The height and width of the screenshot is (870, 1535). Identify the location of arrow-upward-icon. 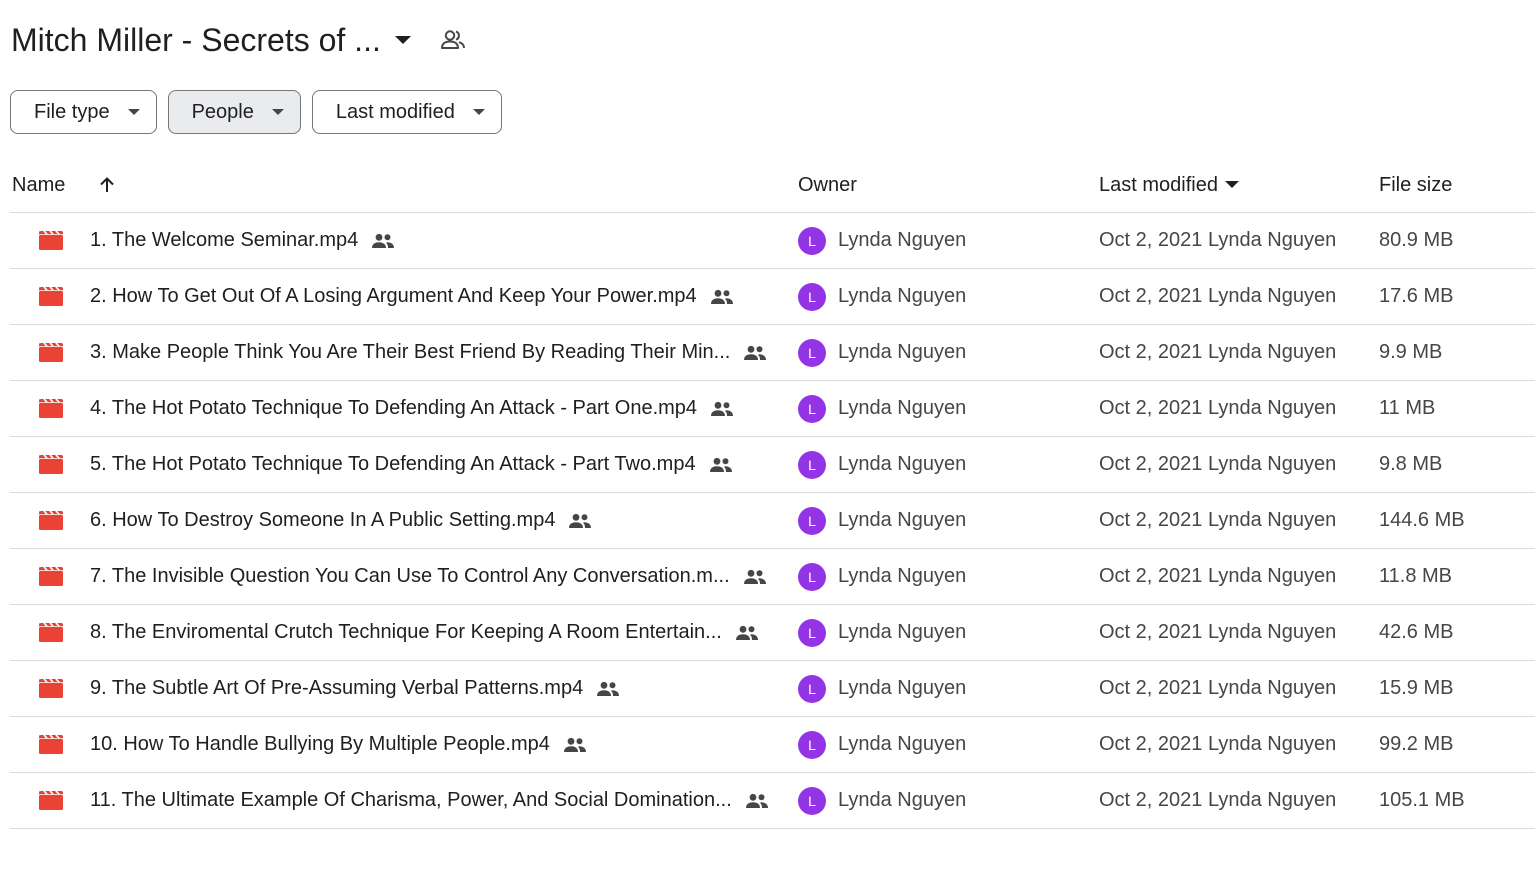
(107, 185).